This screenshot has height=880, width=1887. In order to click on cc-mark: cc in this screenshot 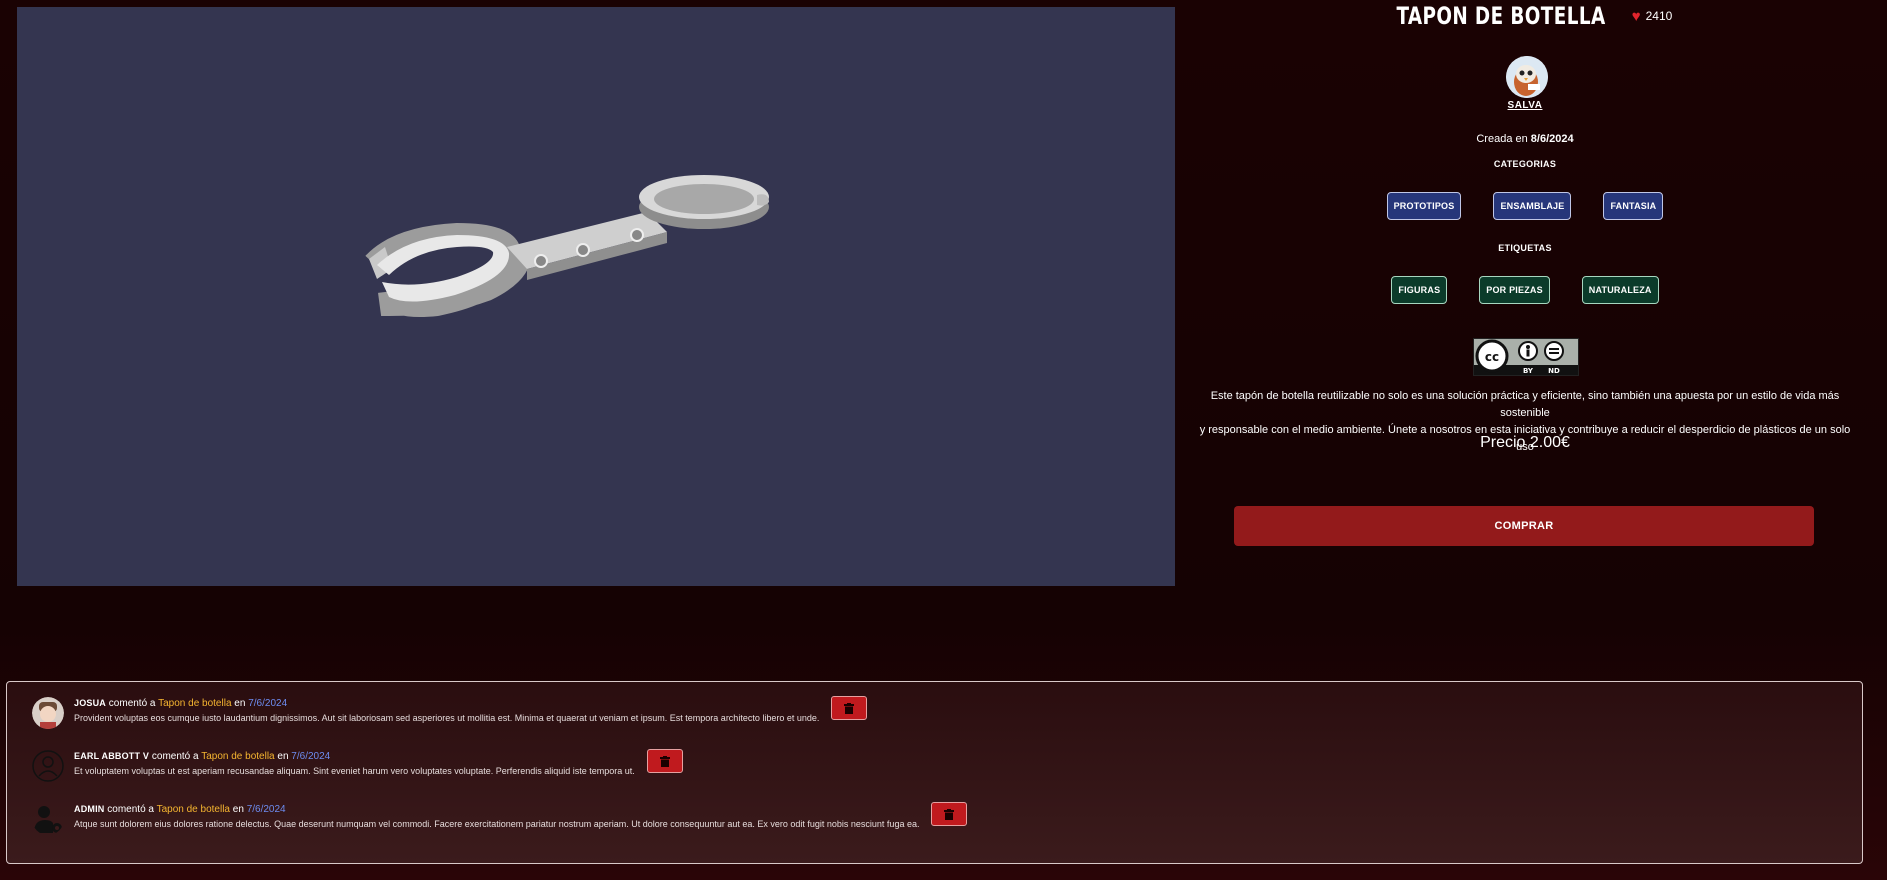, I will do `click(1492, 357)`.